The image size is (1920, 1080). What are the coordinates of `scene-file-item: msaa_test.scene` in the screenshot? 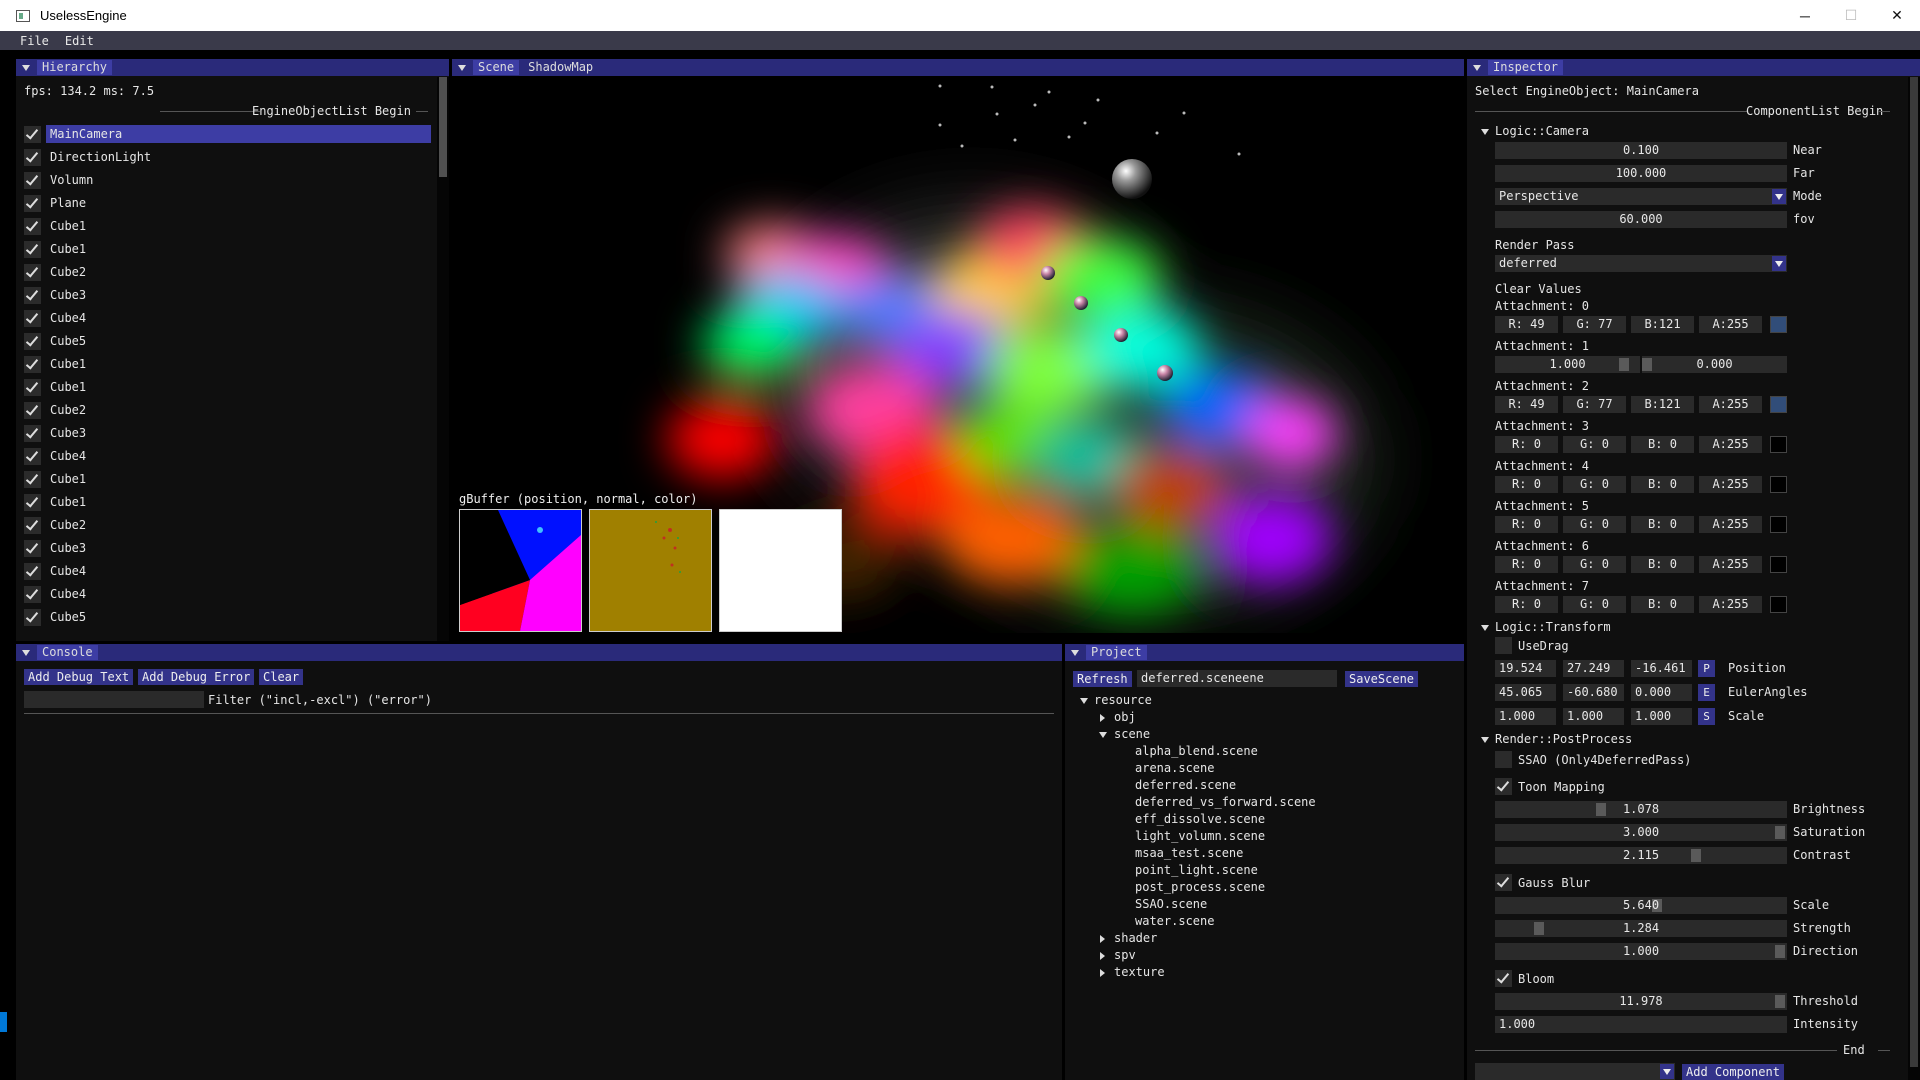 It's located at (1189, 853).